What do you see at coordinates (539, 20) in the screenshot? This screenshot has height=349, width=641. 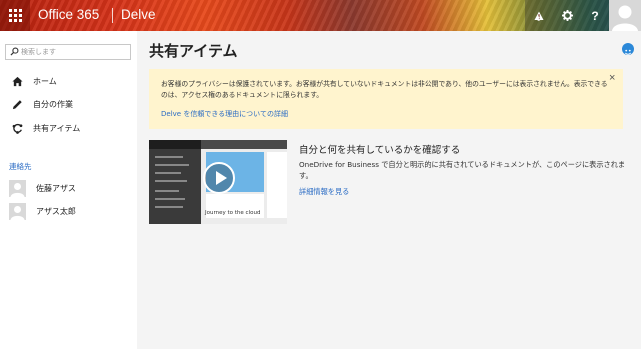 I see `notification-count: 1` at bounding box center [539, 20].